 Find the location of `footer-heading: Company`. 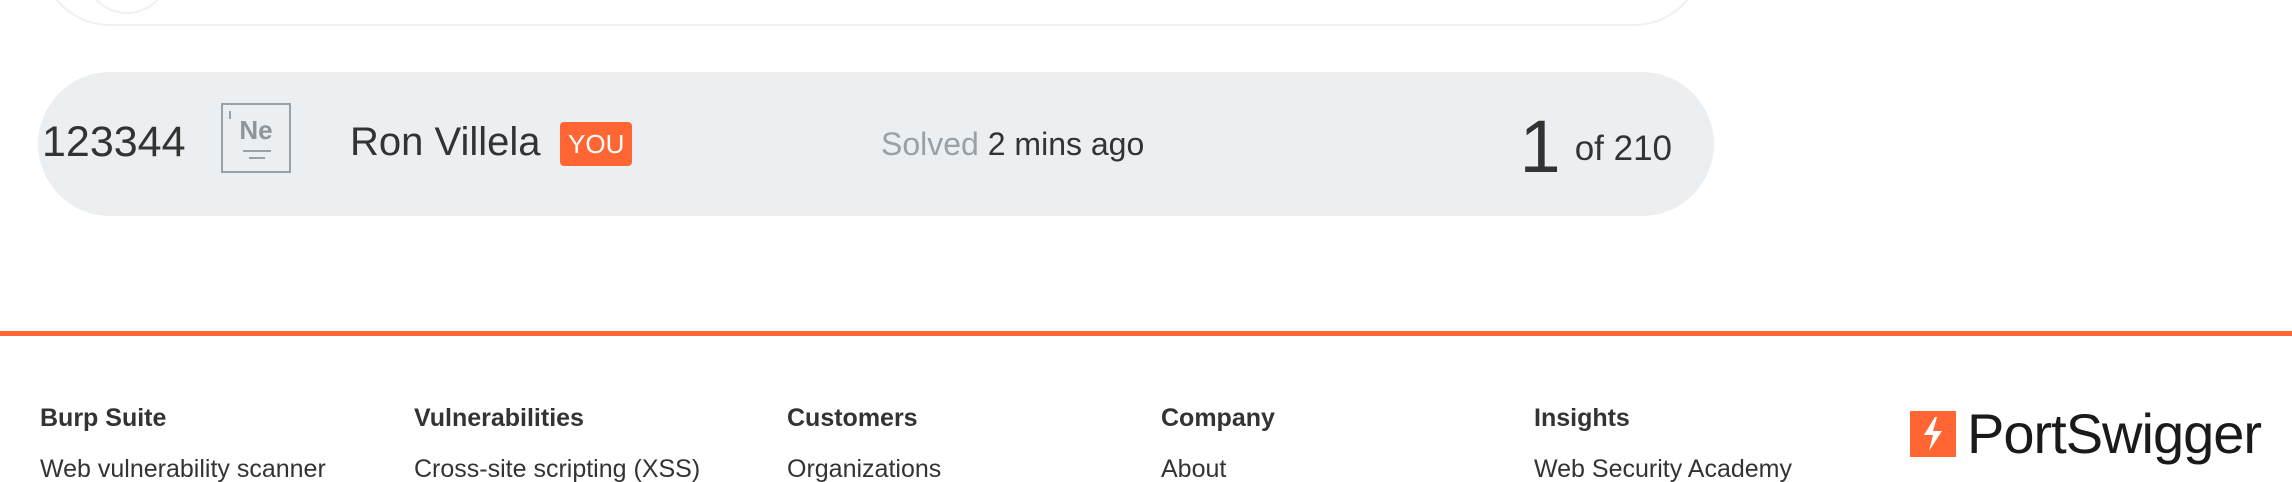

footer-heading: Company is located at coordinates (1218, 418).